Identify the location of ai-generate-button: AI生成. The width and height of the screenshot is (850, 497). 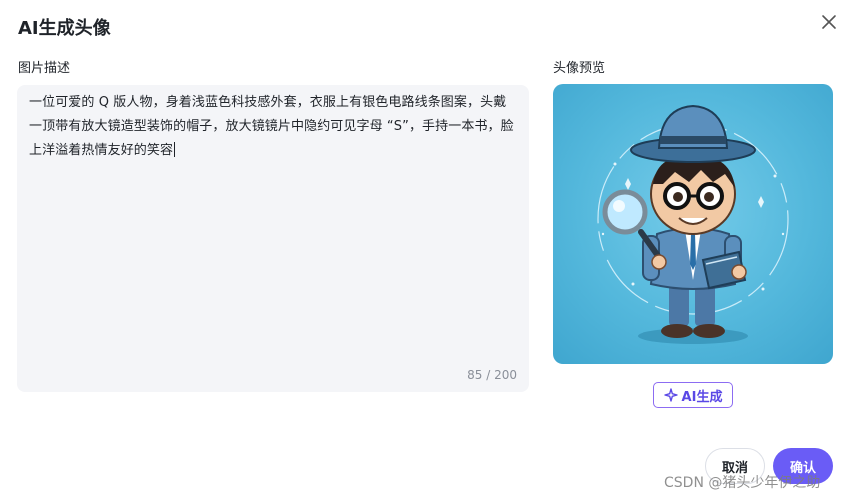
(693, 395).